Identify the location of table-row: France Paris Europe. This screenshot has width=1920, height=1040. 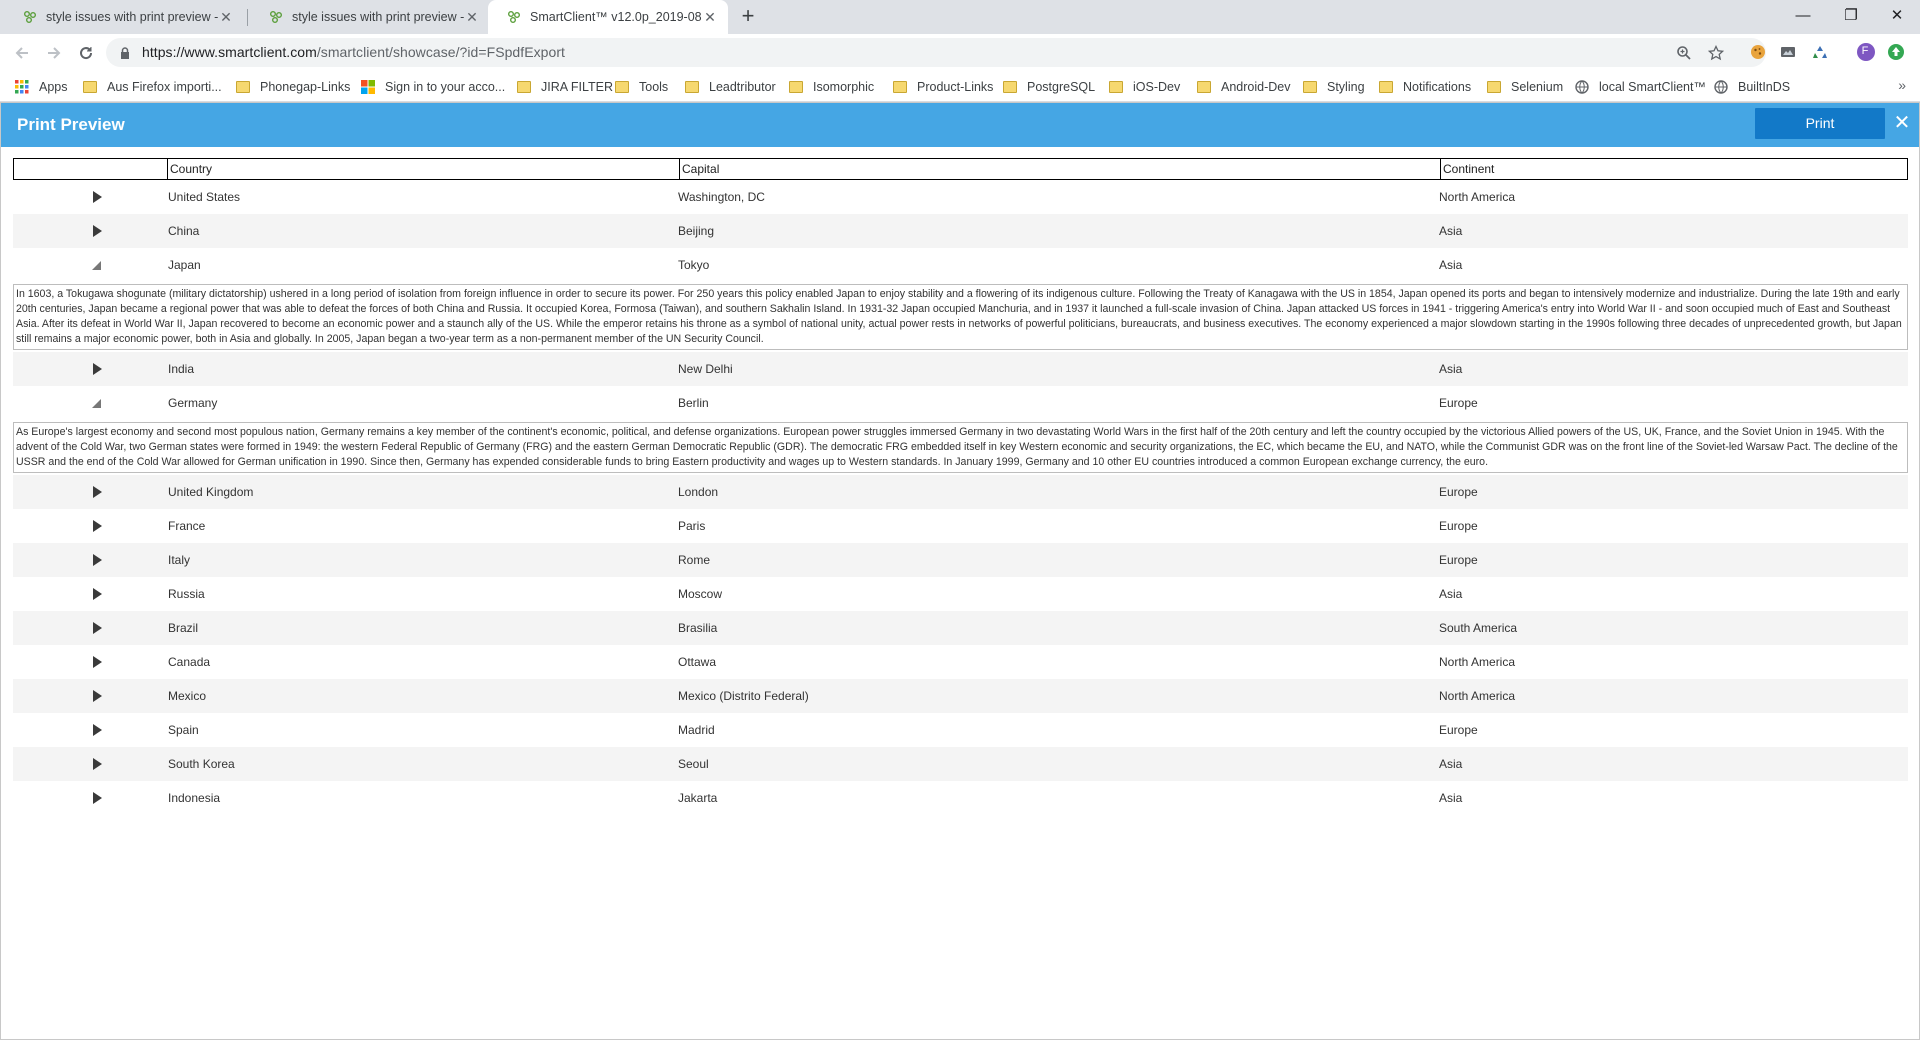
(960, 526).